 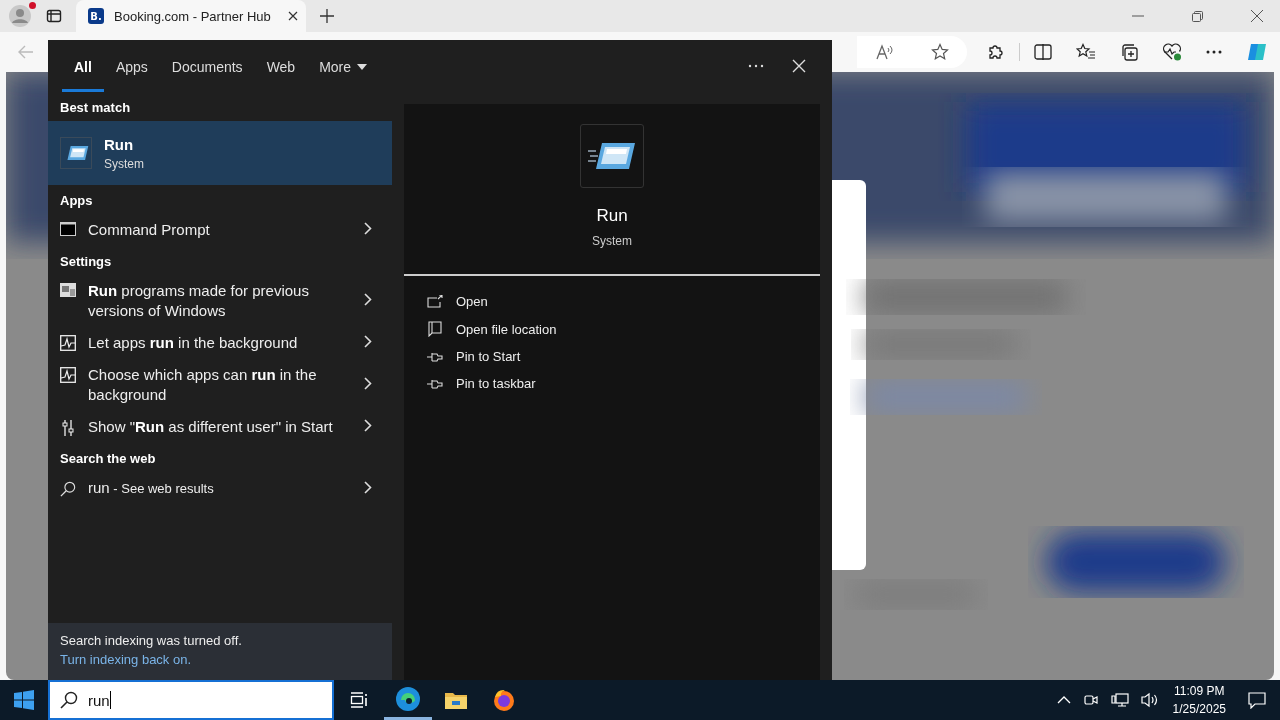 I want to click on result-item: Let apps run in the background, so click(x=220, y=343).